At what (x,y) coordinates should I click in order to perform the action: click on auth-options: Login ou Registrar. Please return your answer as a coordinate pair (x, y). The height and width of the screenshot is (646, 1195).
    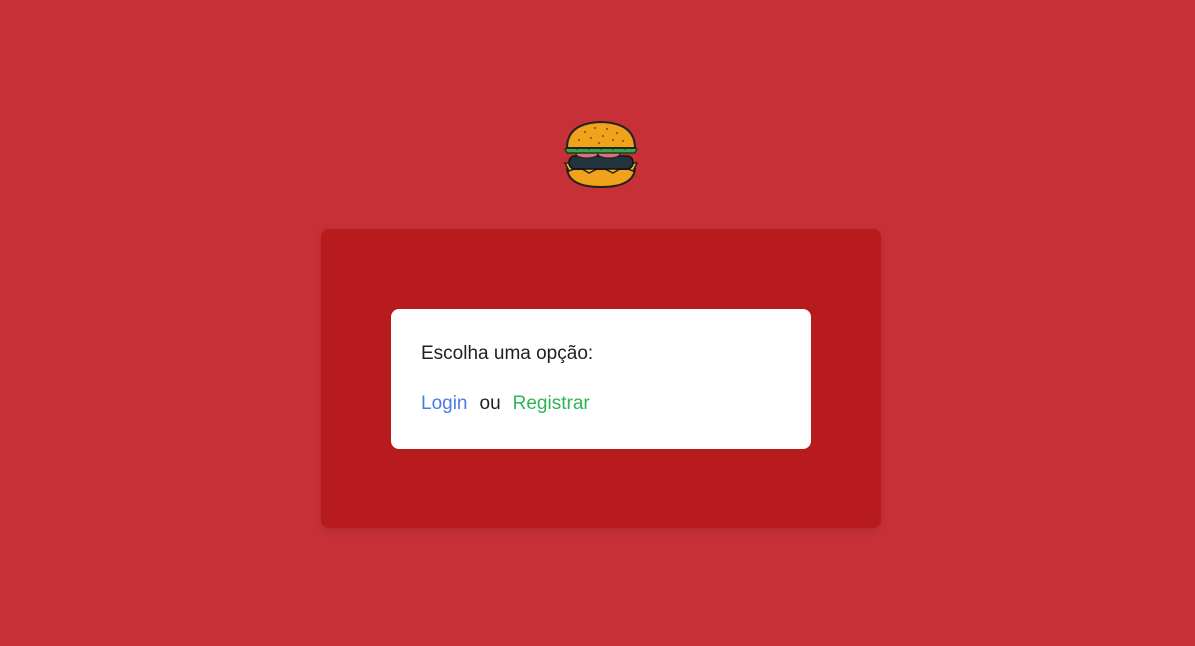
    Looking at the image, I should click on (601, 404).